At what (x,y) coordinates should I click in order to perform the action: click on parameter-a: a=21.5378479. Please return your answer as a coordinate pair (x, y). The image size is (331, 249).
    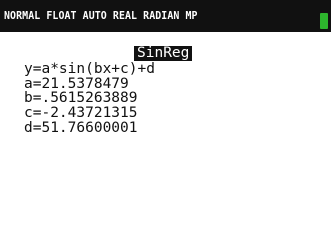
    Looking at the image, I should click on (76, 83).